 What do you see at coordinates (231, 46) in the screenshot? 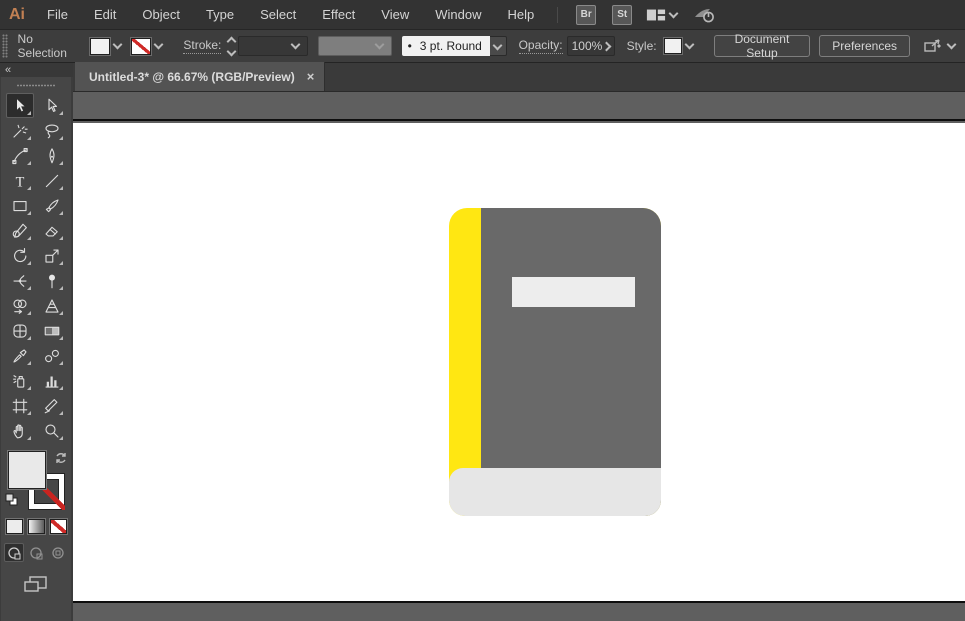
I see `stroke-weight-stepper` at bounding box center [231, 46].